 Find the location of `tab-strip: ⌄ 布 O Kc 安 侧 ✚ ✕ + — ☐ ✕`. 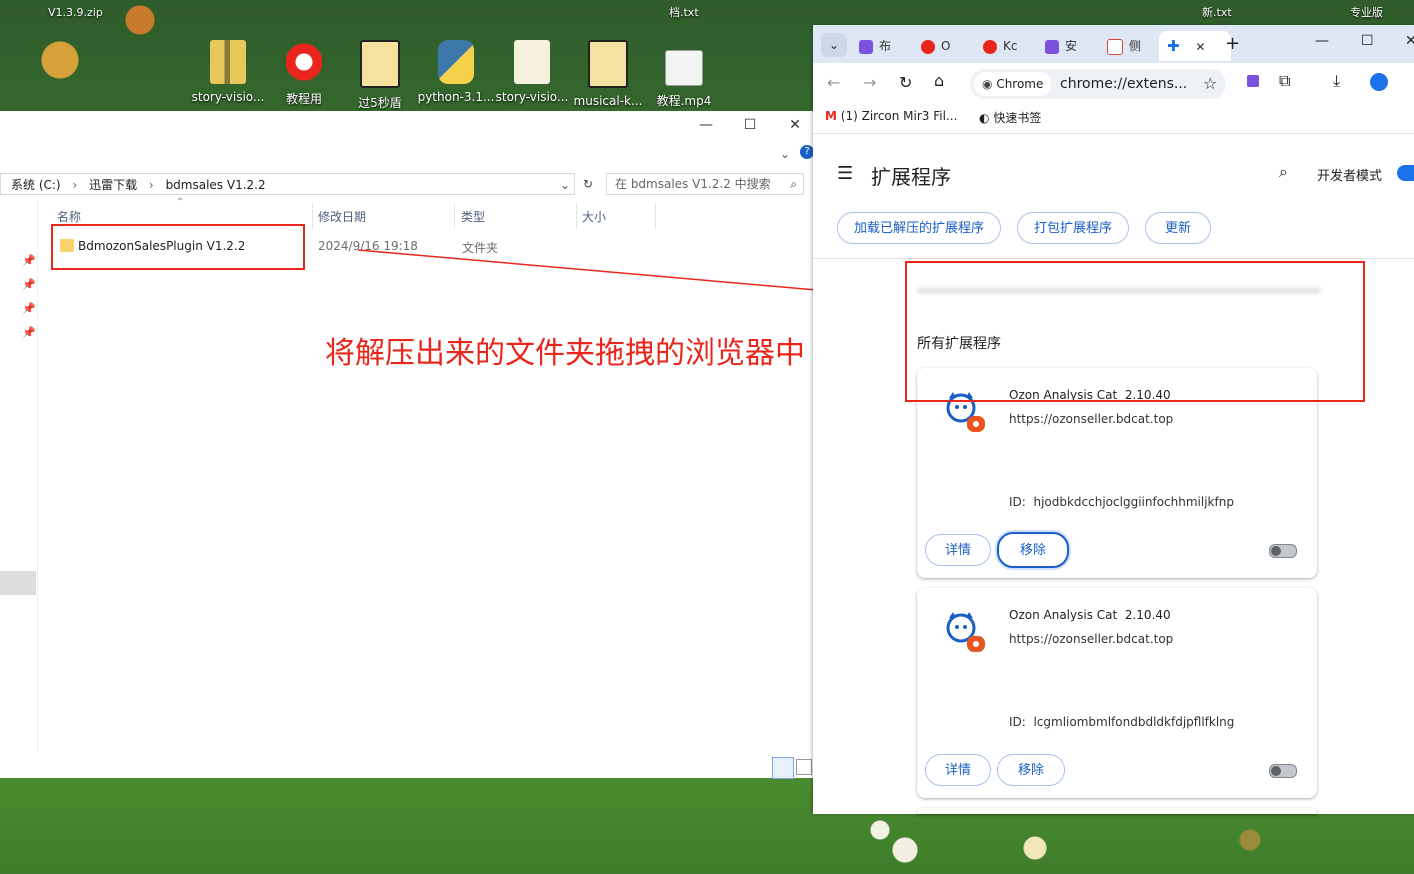

tab-strip: ⌄ 布 O Kc 安 侧 ✚ ✕ + — ☐ ✕ is located at coordinates (1113, 44).